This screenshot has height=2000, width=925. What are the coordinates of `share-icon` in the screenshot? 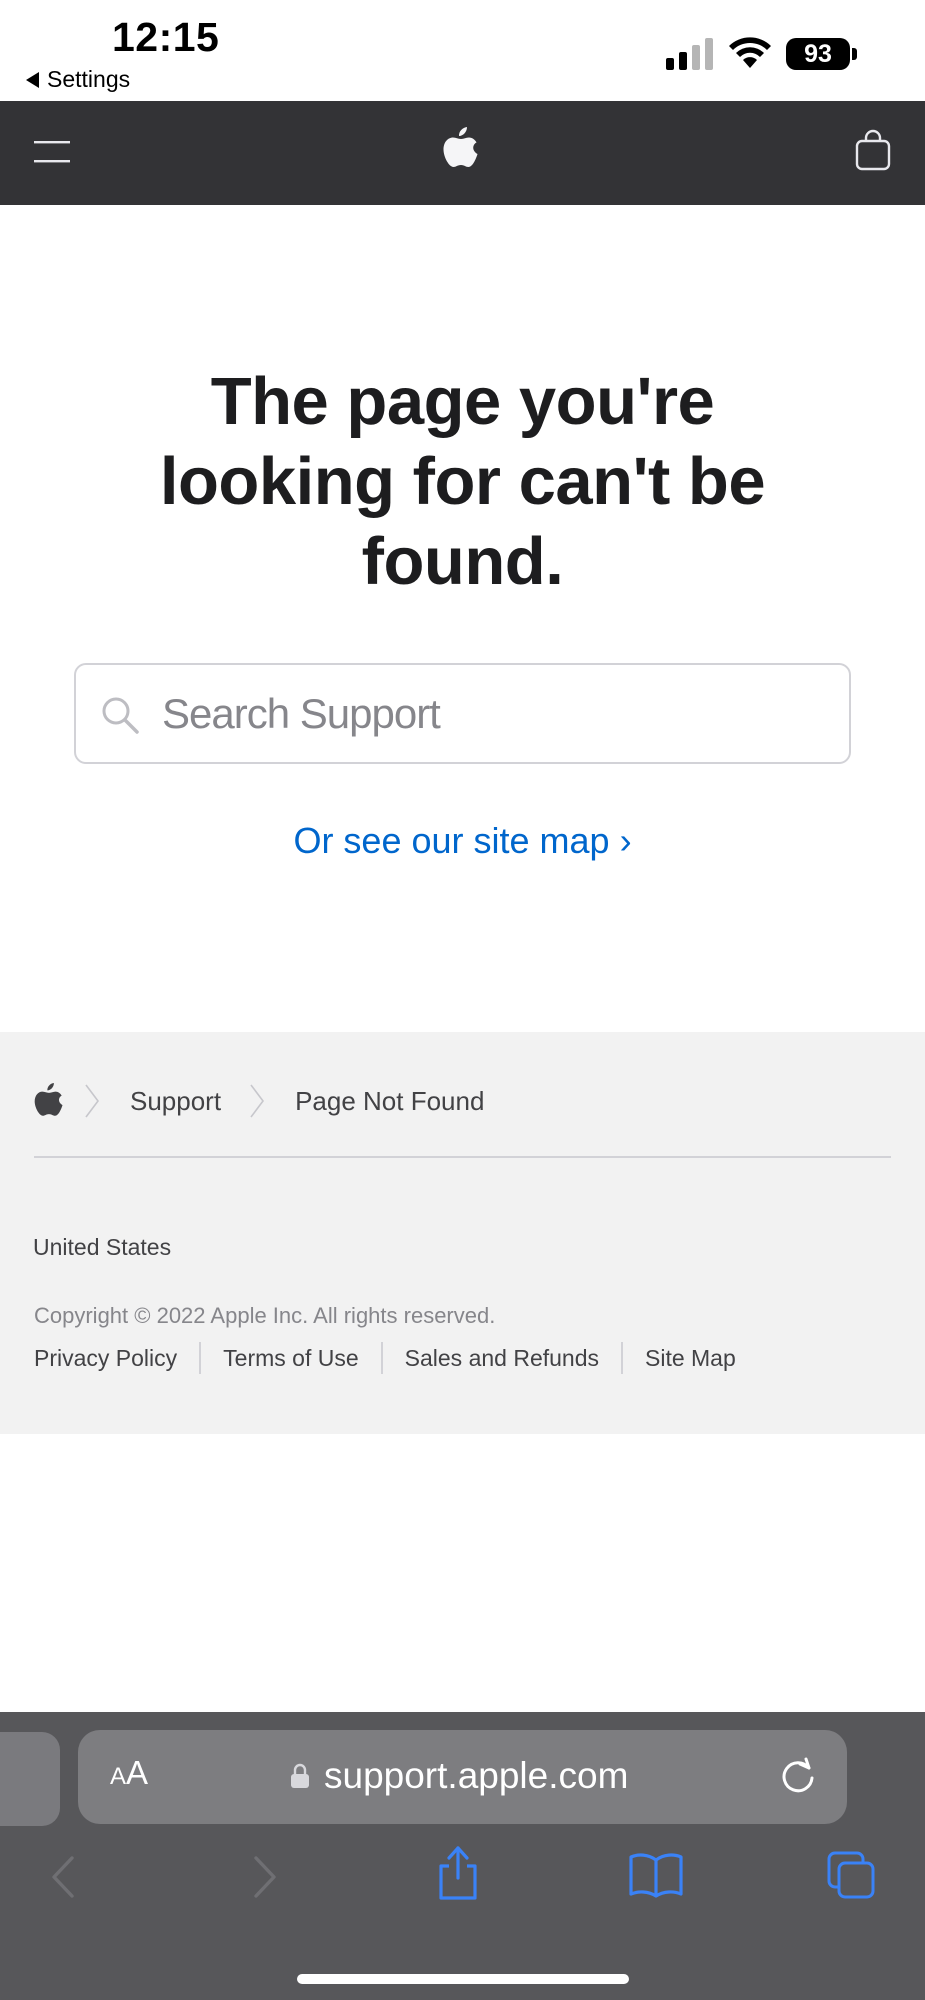 It's located at (458, 1873).